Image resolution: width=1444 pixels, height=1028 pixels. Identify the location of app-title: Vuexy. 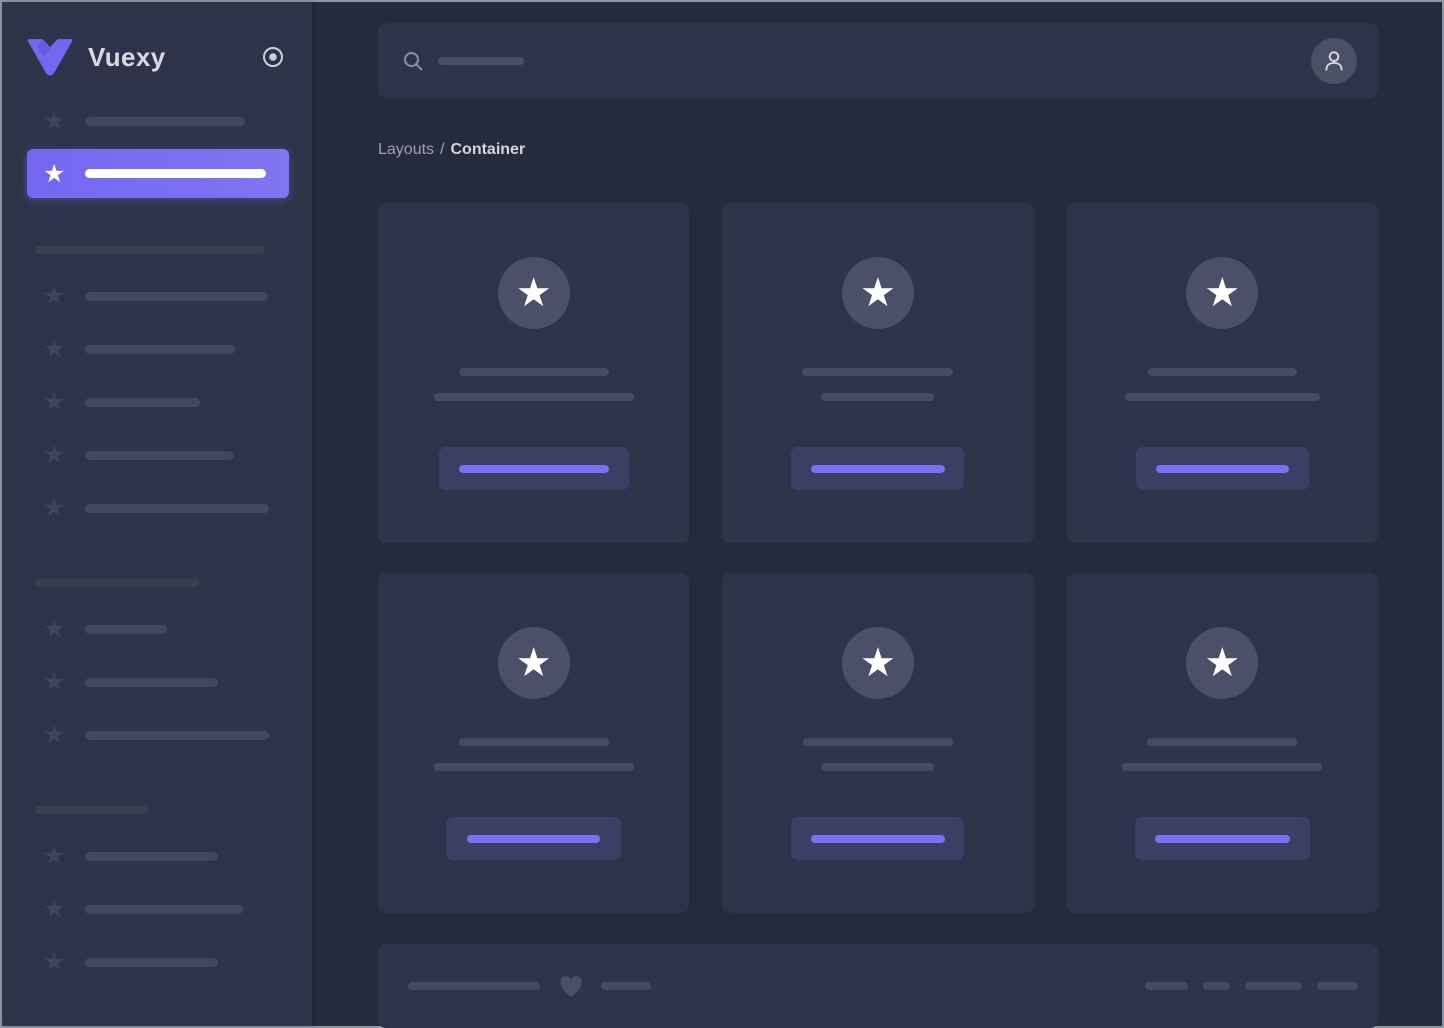
(127, 56).